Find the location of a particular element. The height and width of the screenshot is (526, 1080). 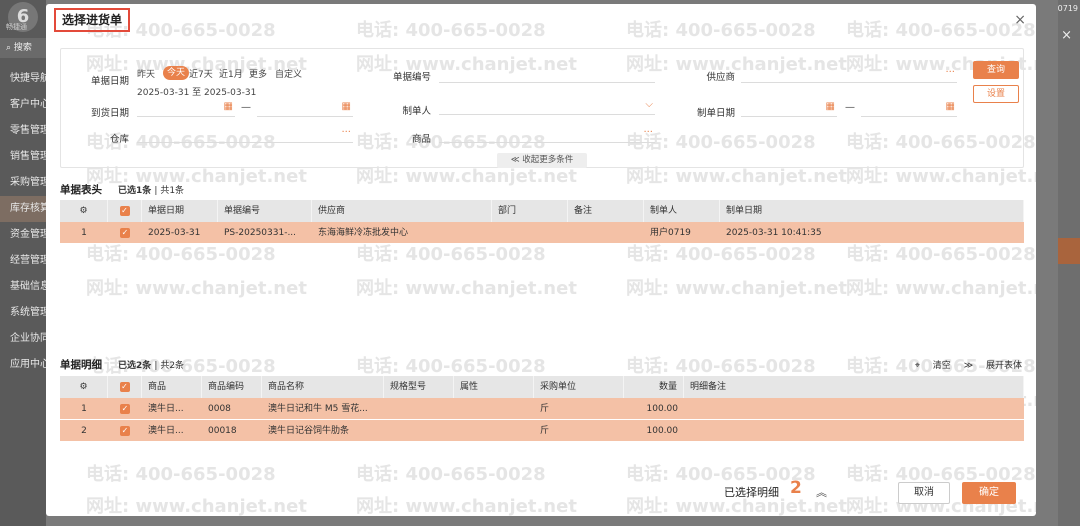

sidebar-item: 零售管理 is located at coordinates (23, 131).